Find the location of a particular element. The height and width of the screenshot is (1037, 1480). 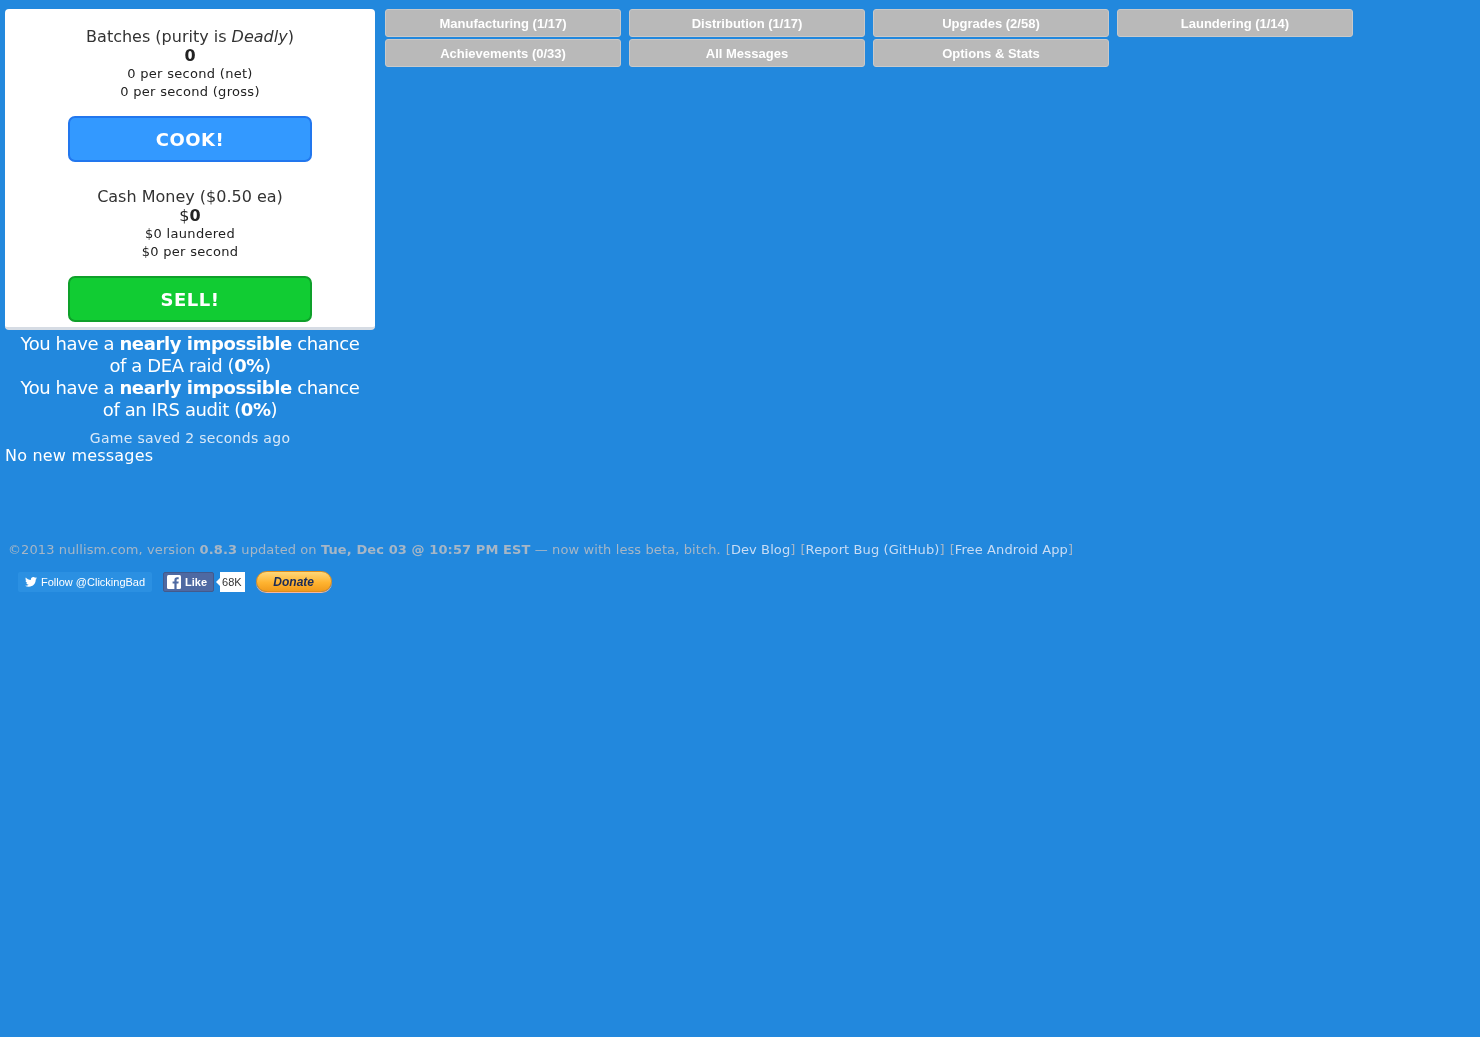

tab-button: Distribution (1/17) is located at coordinates (747, 23).